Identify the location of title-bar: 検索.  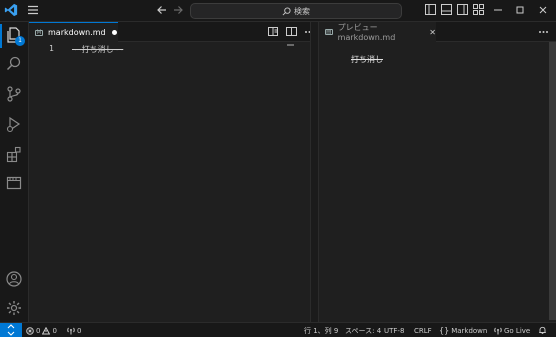
(278, 11).